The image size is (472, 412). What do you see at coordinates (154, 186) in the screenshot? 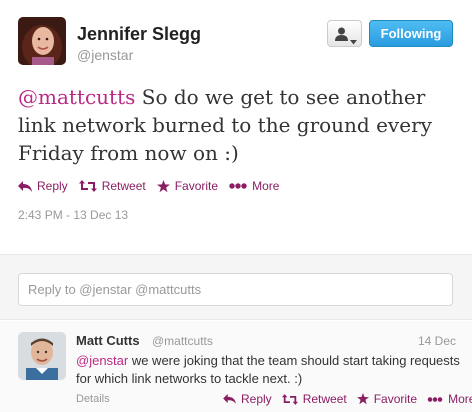
I see `tweet-actions: Reply Retweet Favorite More` at bounding box center [154, 186].